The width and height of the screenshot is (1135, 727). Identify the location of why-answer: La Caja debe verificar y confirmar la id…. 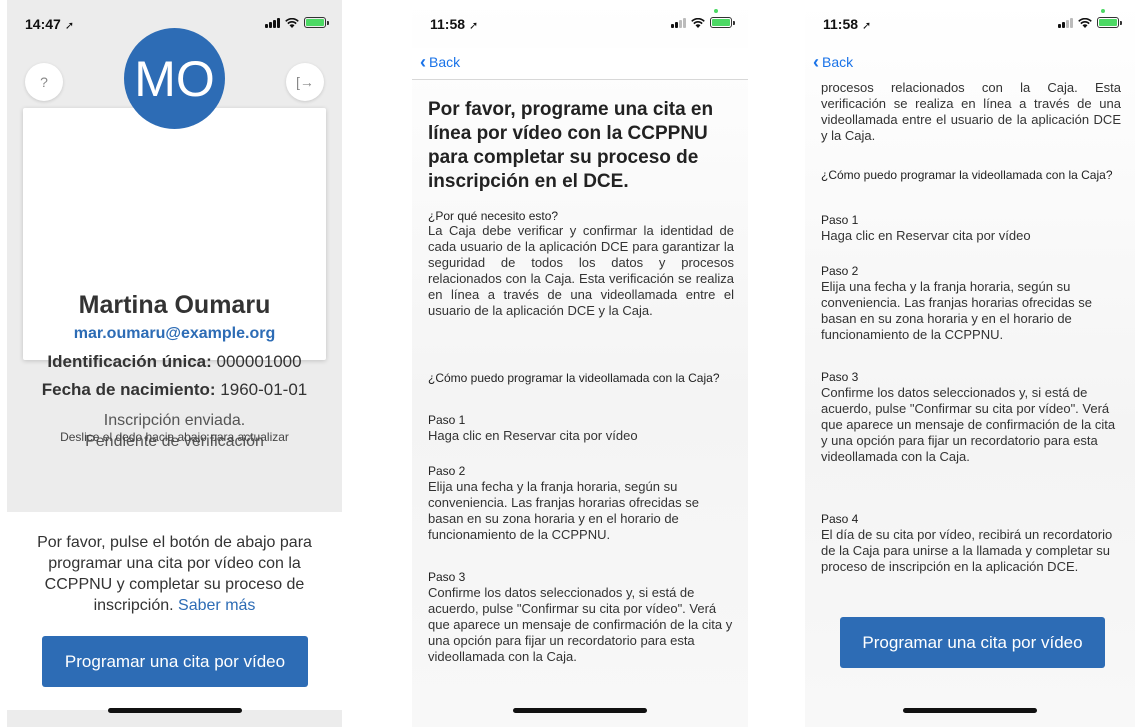
(581, 270).